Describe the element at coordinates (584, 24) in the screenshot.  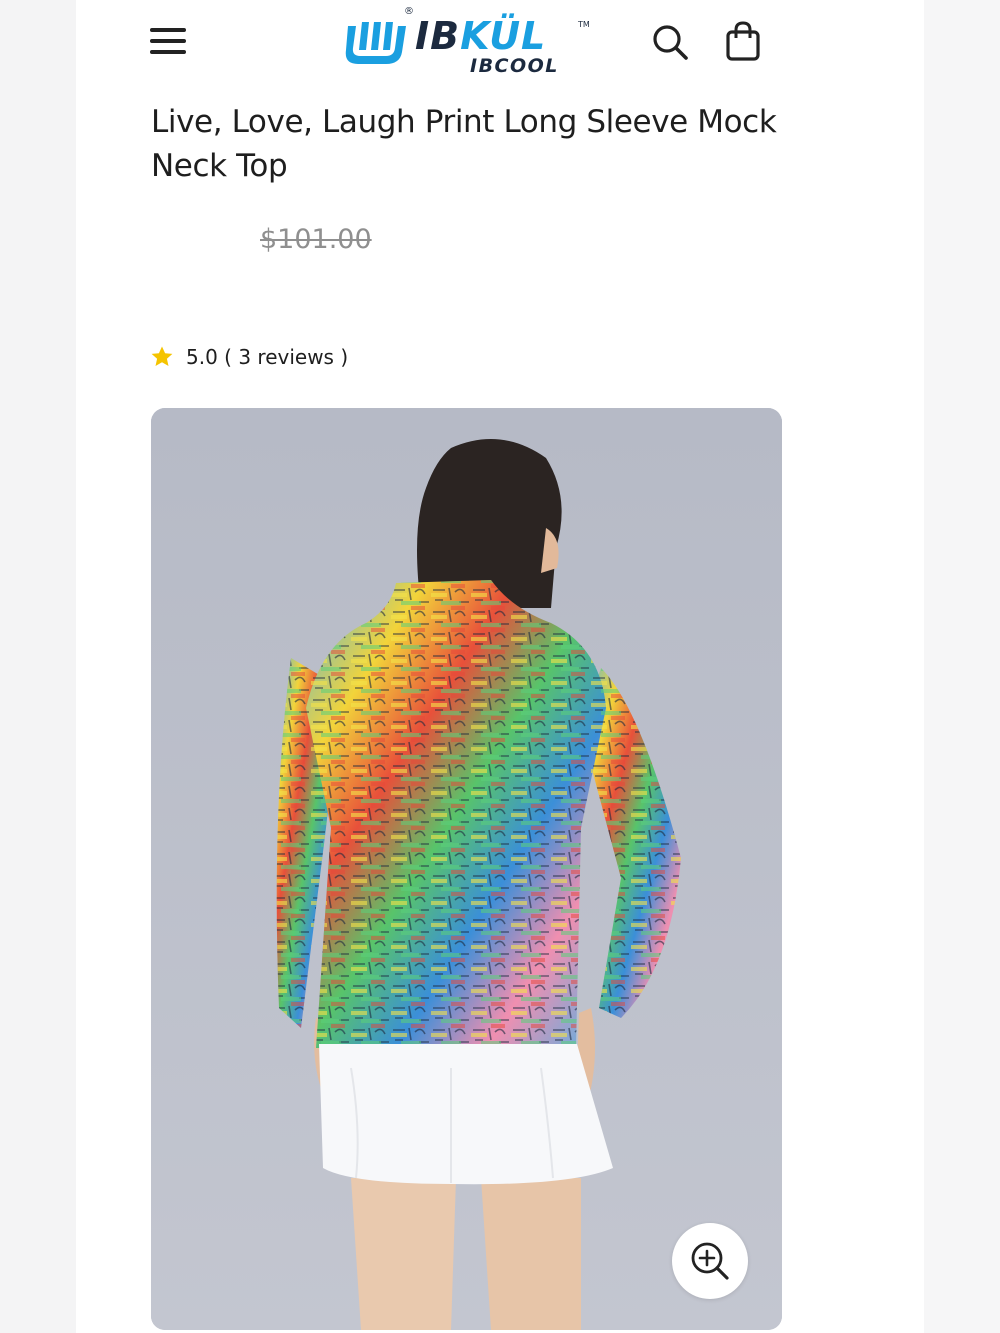
I see `trademark-mark: TM` at that location.